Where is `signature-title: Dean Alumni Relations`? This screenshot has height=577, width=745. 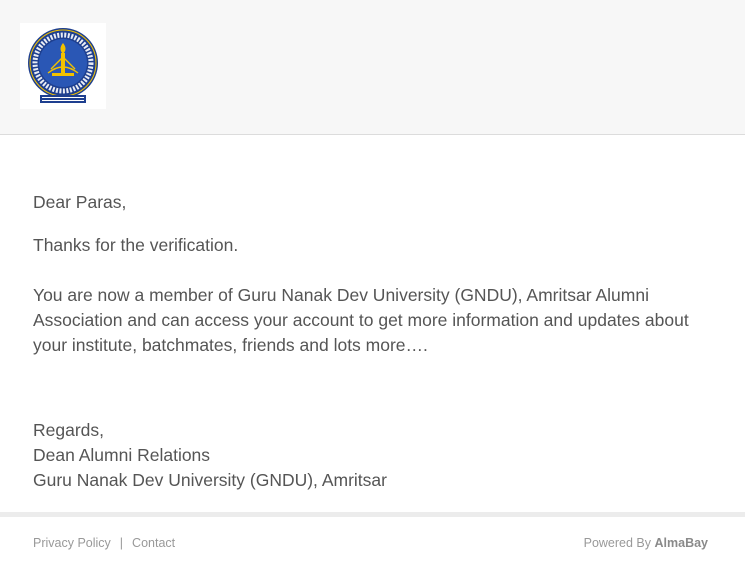
signature-title: Dean Alumni Relations is located at coordinates (122, 455).